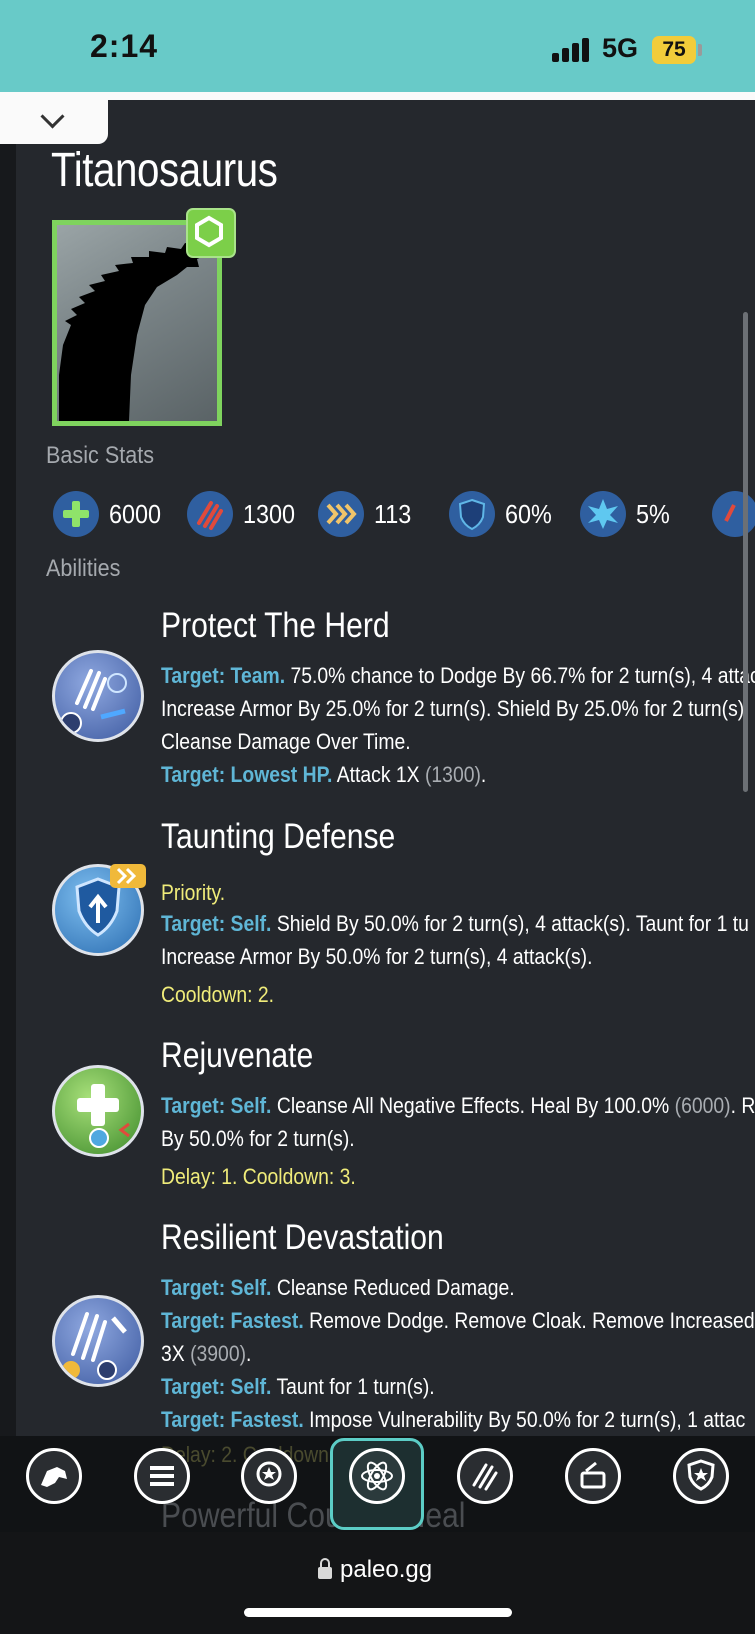 This screenshot has height=1634, width=755. Describe the element at coordinates (286, 741) in the screenshot. I see `ability-effect-line: Cleanse Damage Over Time.` at that location.